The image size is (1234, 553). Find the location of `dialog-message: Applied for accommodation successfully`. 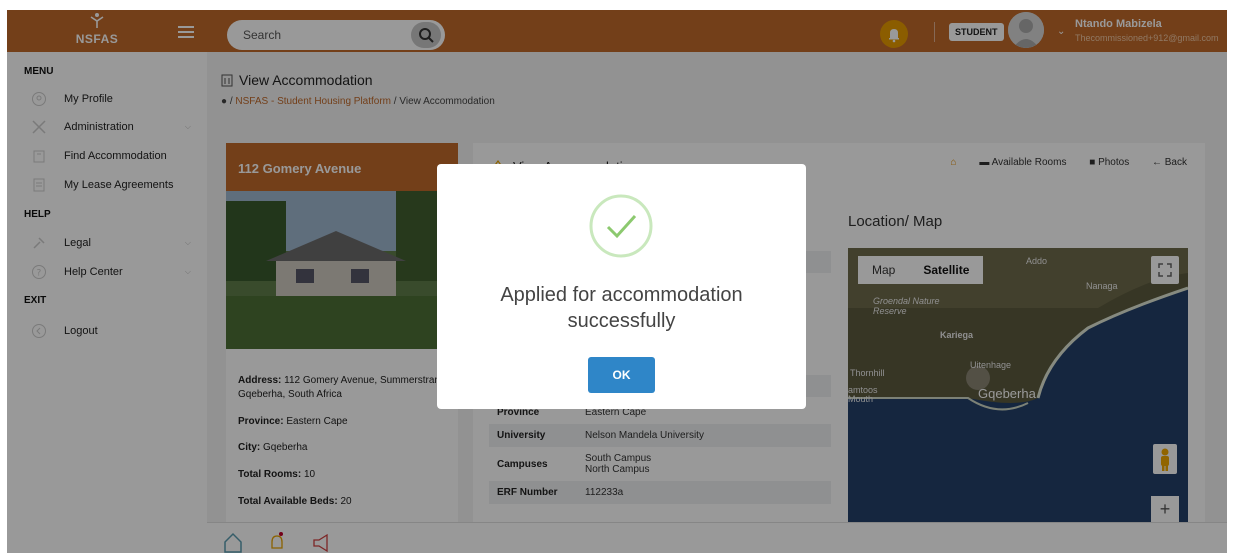

dialog-message: Applied for accommodation successfully is located at coordinates (621, 308).